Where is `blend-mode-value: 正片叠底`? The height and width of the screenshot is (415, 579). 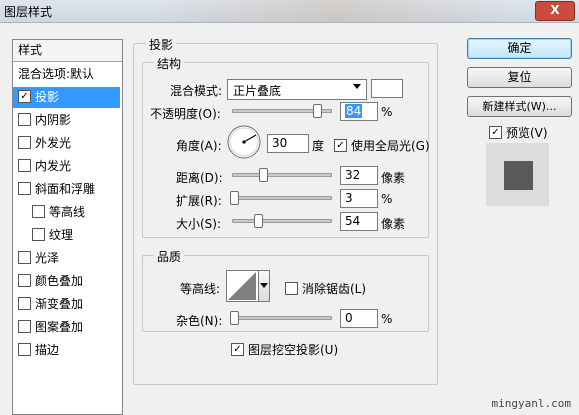
blend-mode-value: 正片叠底 is located at coordinates (257, 91).